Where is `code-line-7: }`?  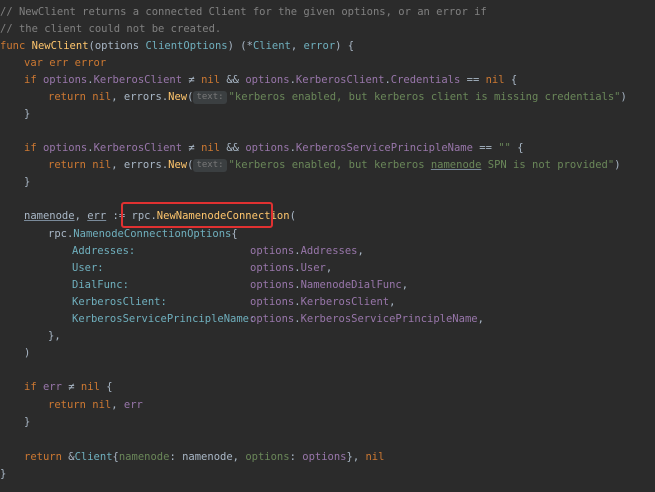 code-line-7: } is located at coordinates (27, 114).